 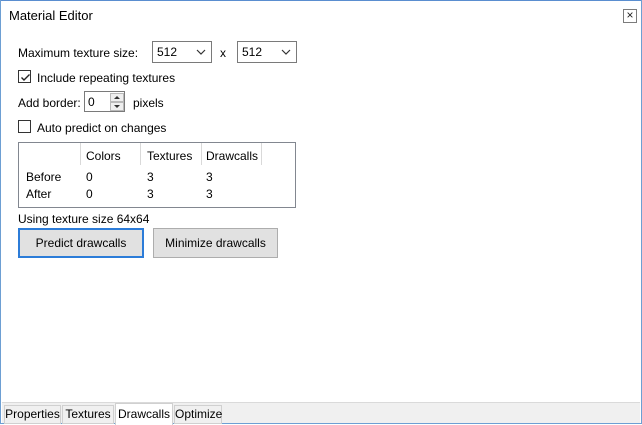 I want to click on spin-up-arrow-icon, so click(x=117, y=97).